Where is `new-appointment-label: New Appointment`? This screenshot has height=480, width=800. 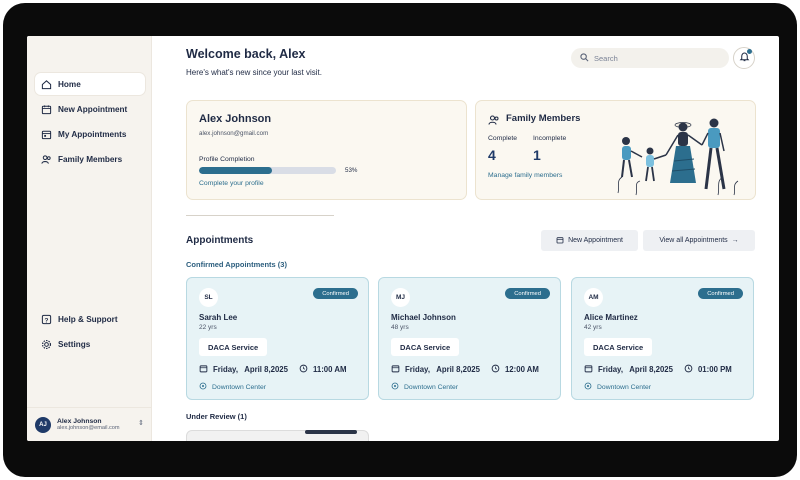
new-appointment-label: New Appointment is located at coordinates (595, 240).